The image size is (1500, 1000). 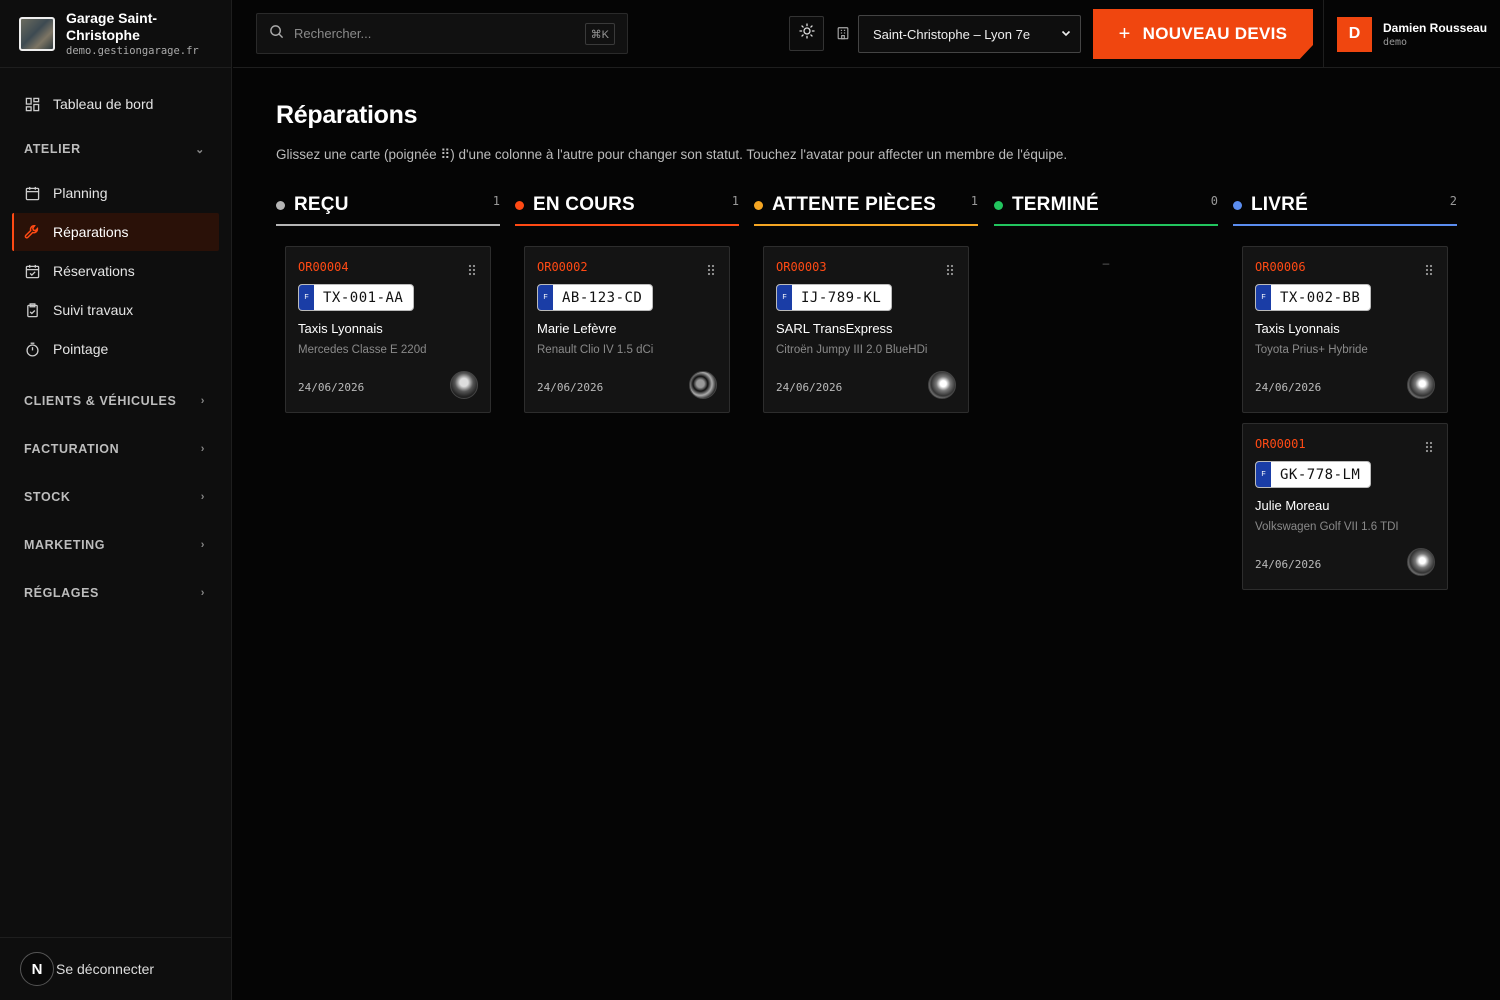 I want to click on user-name: Damien Rousseau, so click(x=1435, y=27).